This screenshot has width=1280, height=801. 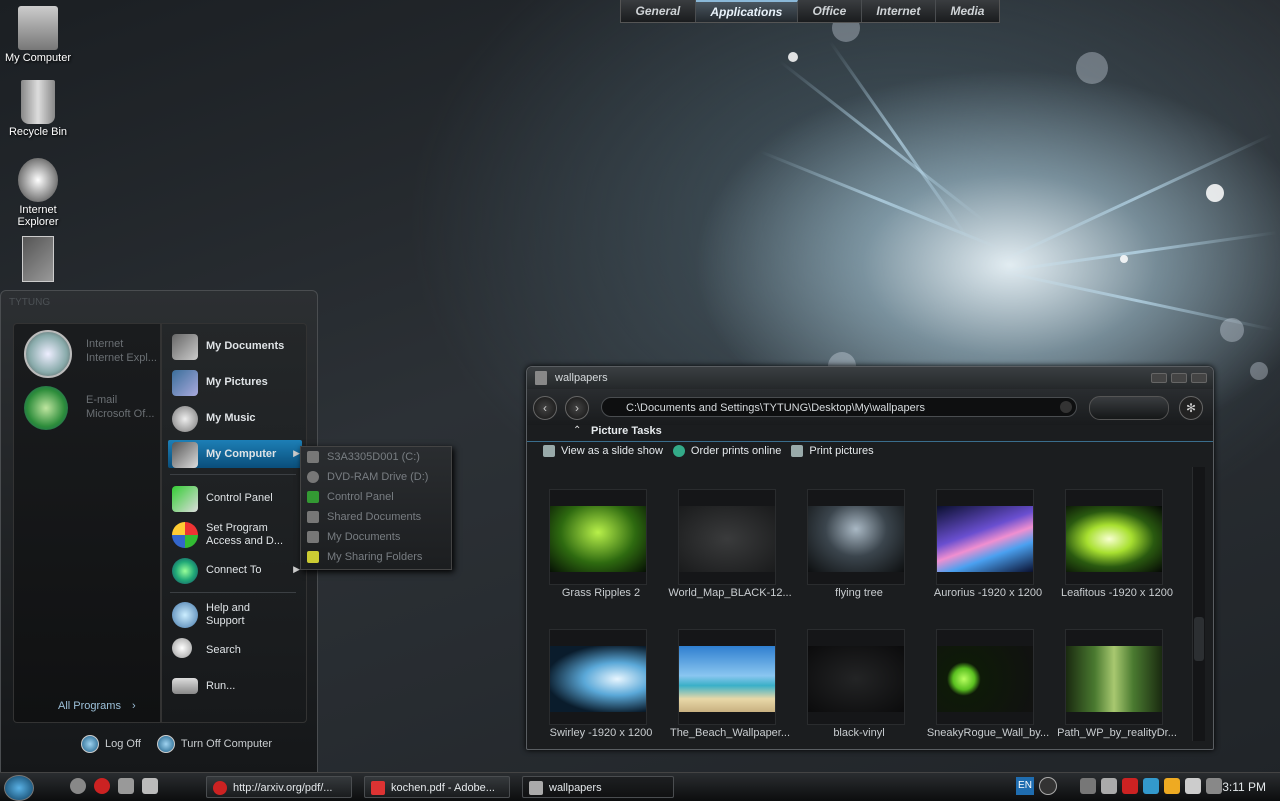 I want to click on log-off-button: Log Off, so click(x=111, y=744).